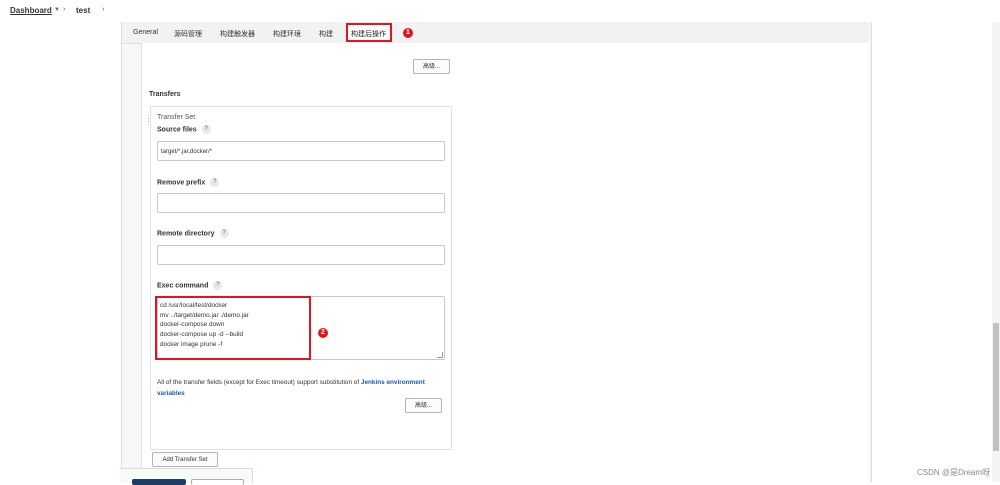  Describe the element at coordinates (495, 33) in the screenshot. I see `config-tab-bar: General 源码管理 构建触发器 构建环境 构建` at that location.